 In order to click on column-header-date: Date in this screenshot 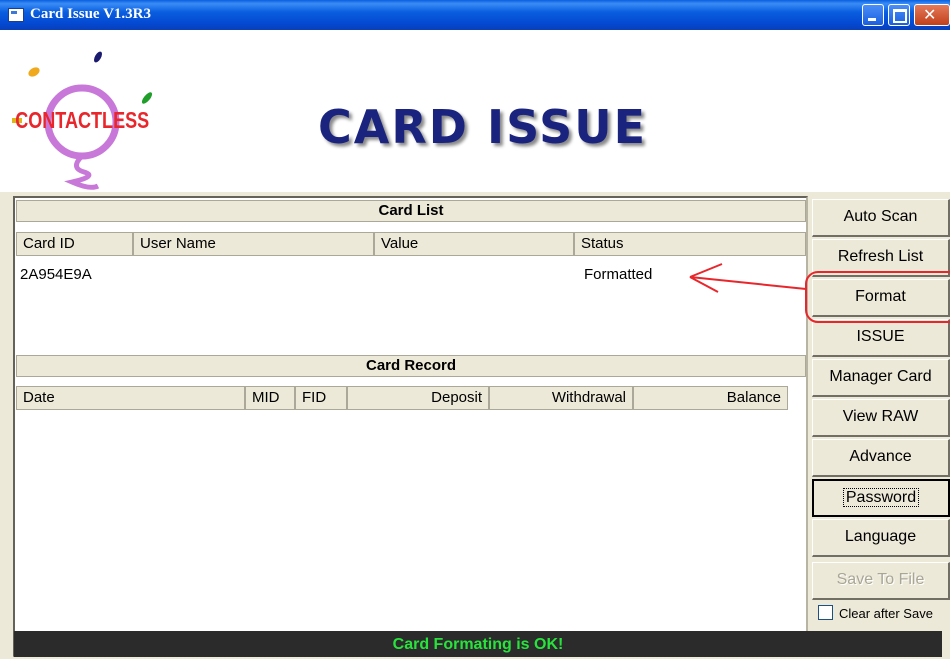, I will do `click(130, 398)`.